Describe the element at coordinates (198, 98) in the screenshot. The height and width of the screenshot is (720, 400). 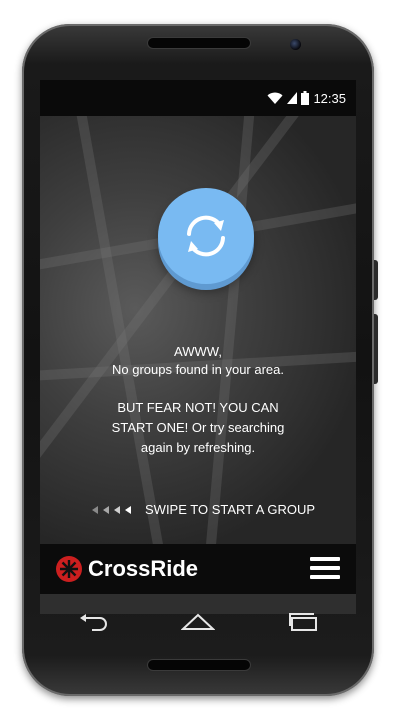
I see `status-bar: 12:35` at that location.